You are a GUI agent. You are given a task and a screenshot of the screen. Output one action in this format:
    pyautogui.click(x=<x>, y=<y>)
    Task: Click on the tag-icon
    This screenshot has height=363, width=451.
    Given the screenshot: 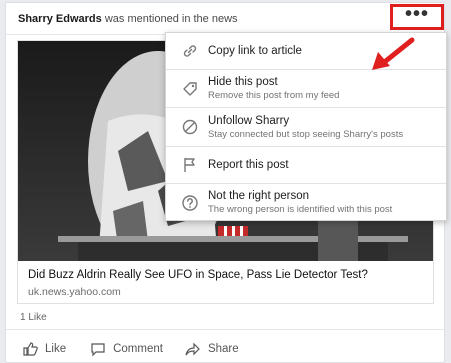 What is the action you would take?
    pyautogui.click(x=190, y=88)
    